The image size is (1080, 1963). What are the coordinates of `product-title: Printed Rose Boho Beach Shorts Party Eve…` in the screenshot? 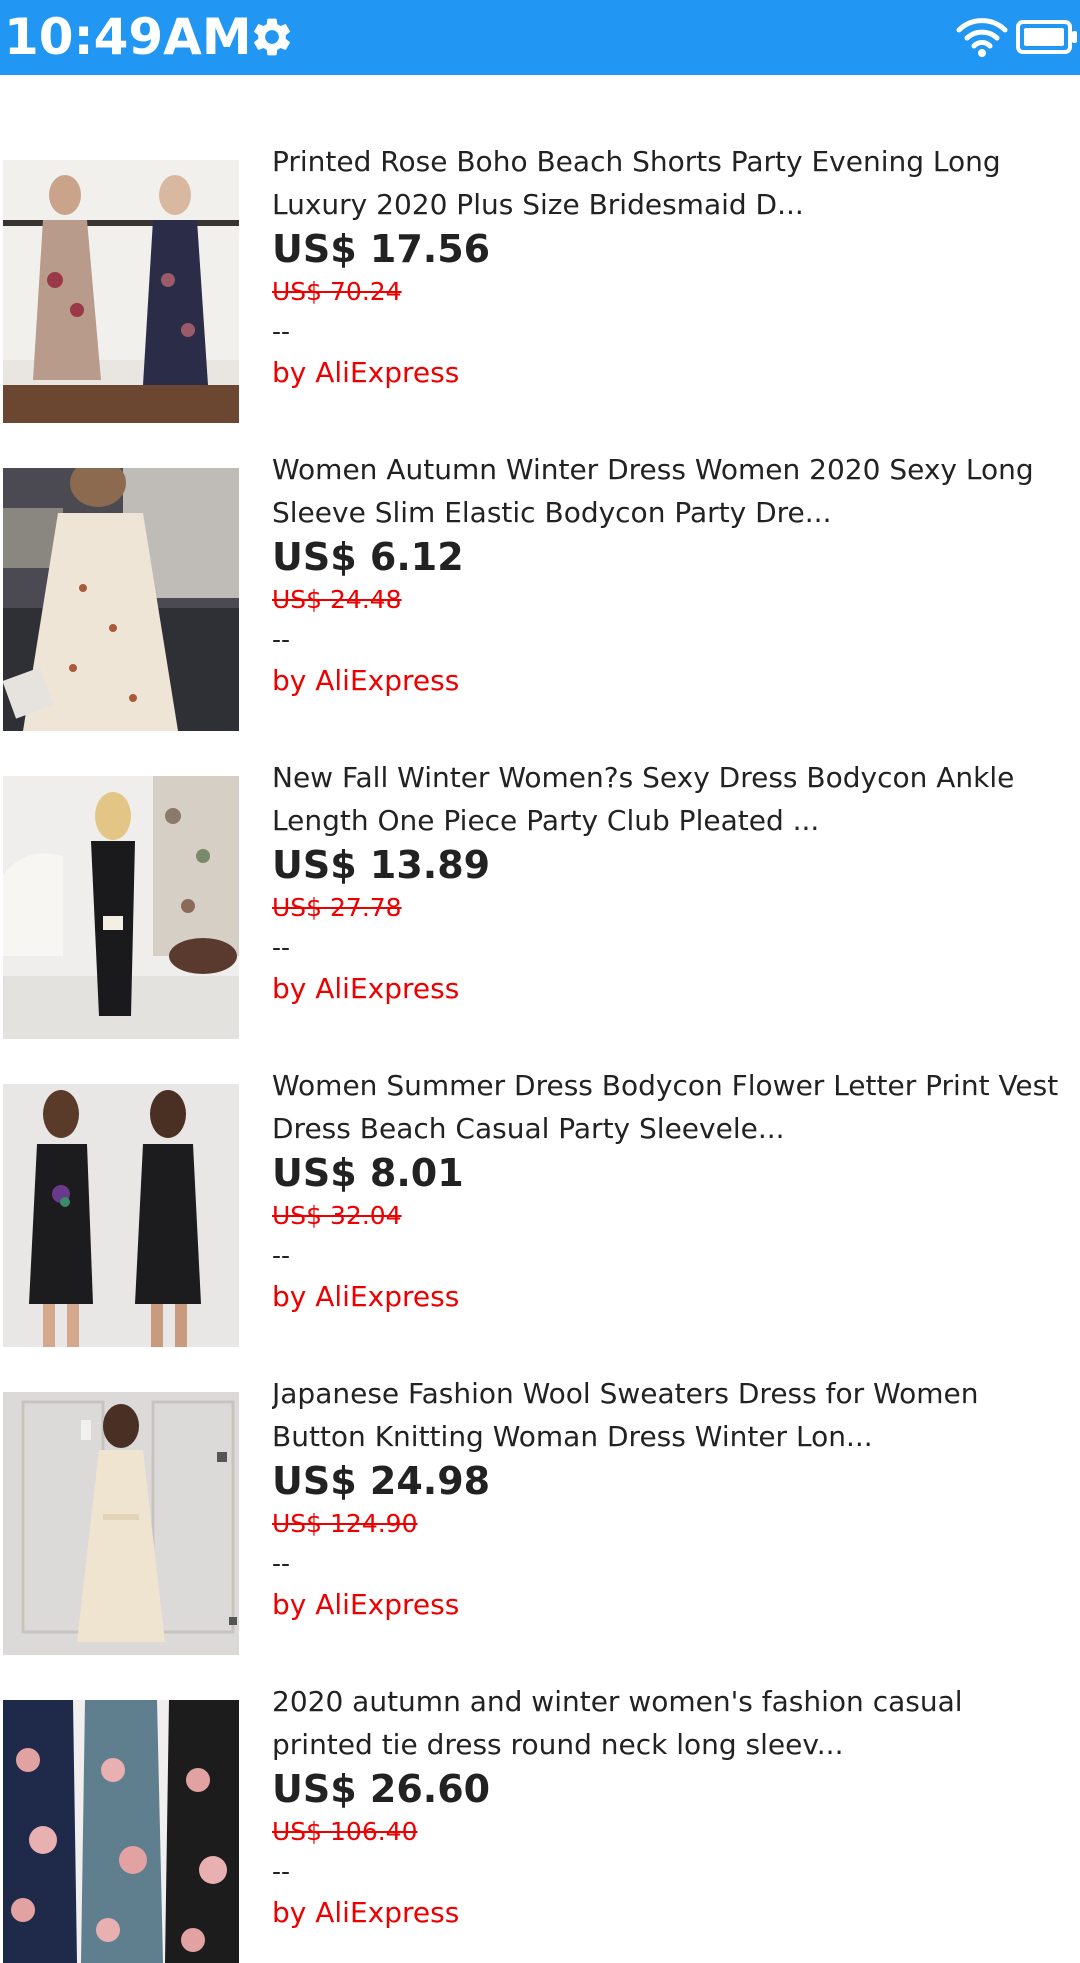 It's located at (672, 183).